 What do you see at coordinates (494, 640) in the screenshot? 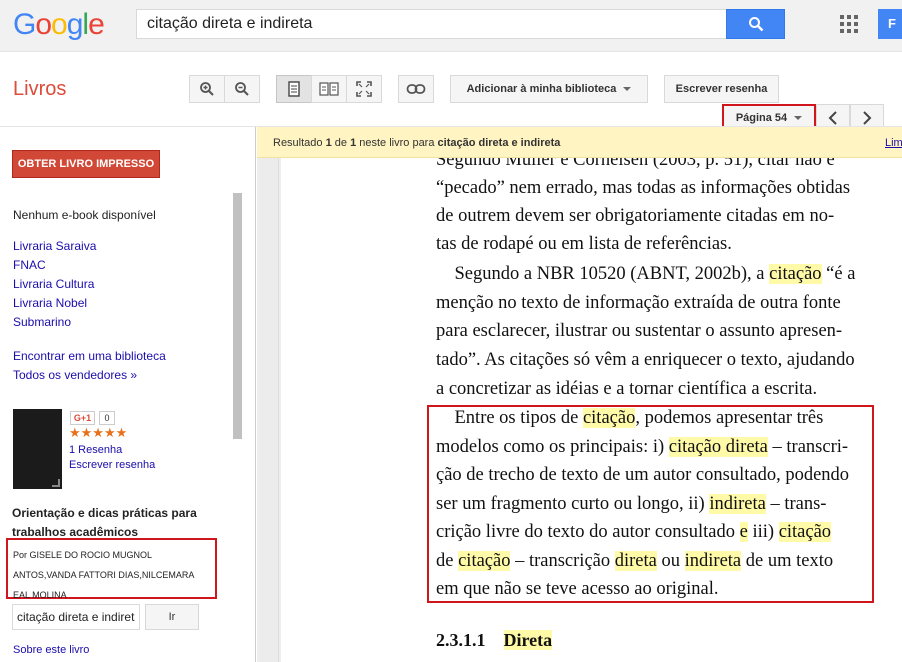
I see `section-heading: 2.3.1.1 Direta` at bounding box center [494, 640].